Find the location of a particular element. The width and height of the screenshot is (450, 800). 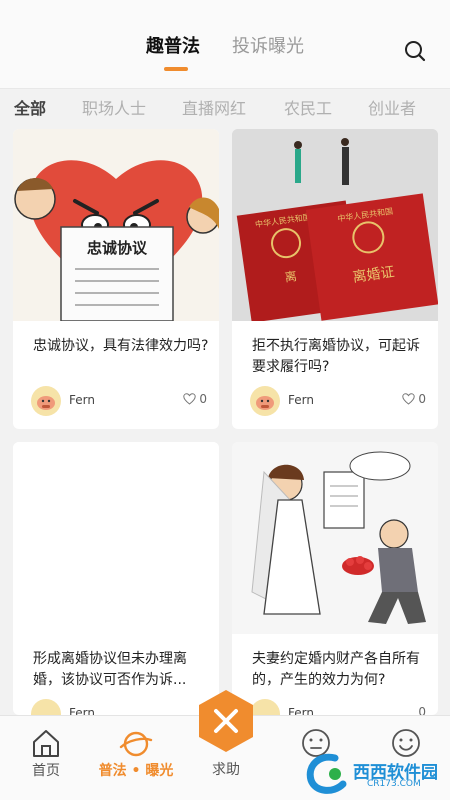

category-bar: 全部 职场人士 直播网红 农民工 创业者 is located at coordinates (225, 108).